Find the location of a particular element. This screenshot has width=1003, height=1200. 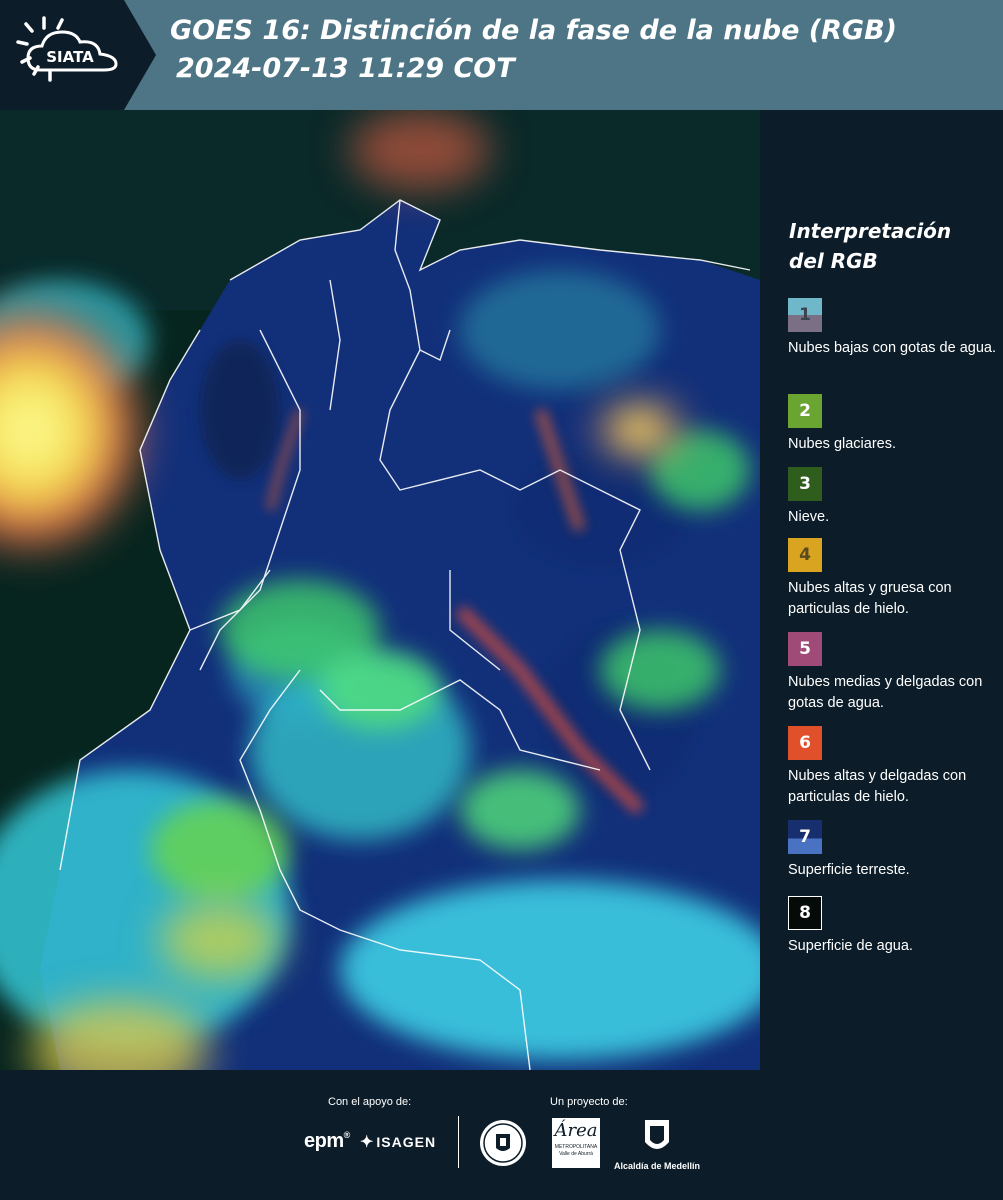

legend-number: 3 is located at coordinates (805, 484).